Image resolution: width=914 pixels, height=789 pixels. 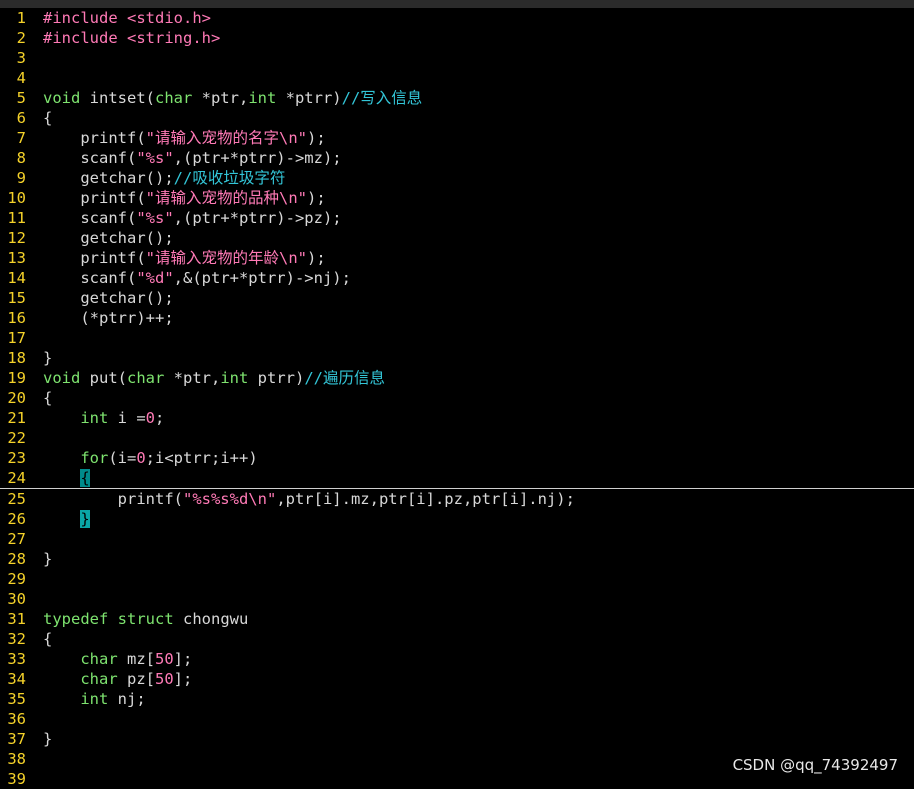 What do you see at coordinates (457, 238) in the screenshot?
I see `code-line: 12 getchar();` at bounding box center [457, 238].